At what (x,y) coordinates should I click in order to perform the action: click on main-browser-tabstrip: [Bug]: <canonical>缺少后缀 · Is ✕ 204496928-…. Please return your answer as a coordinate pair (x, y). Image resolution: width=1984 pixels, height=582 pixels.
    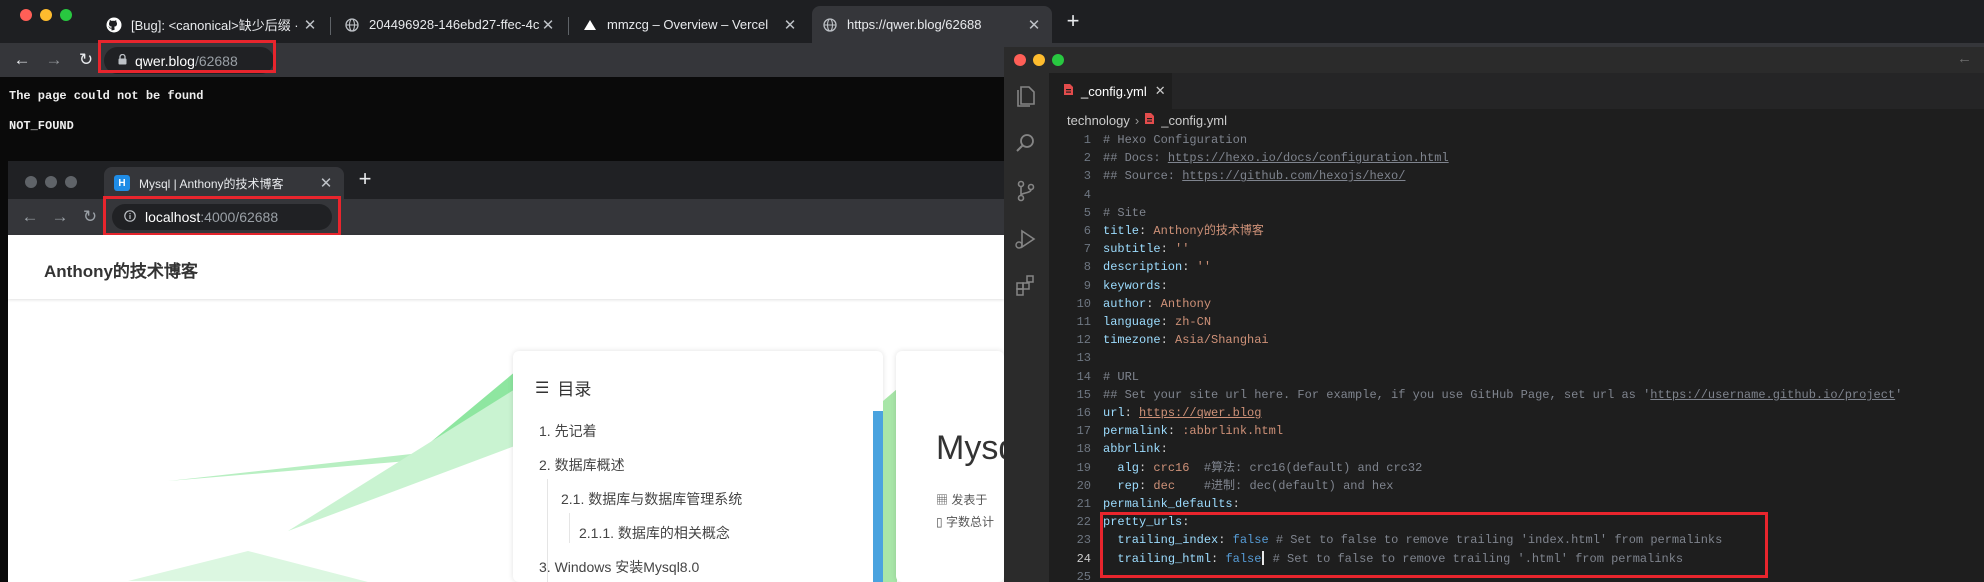
    Looking at the image, I should click on (992, 21).